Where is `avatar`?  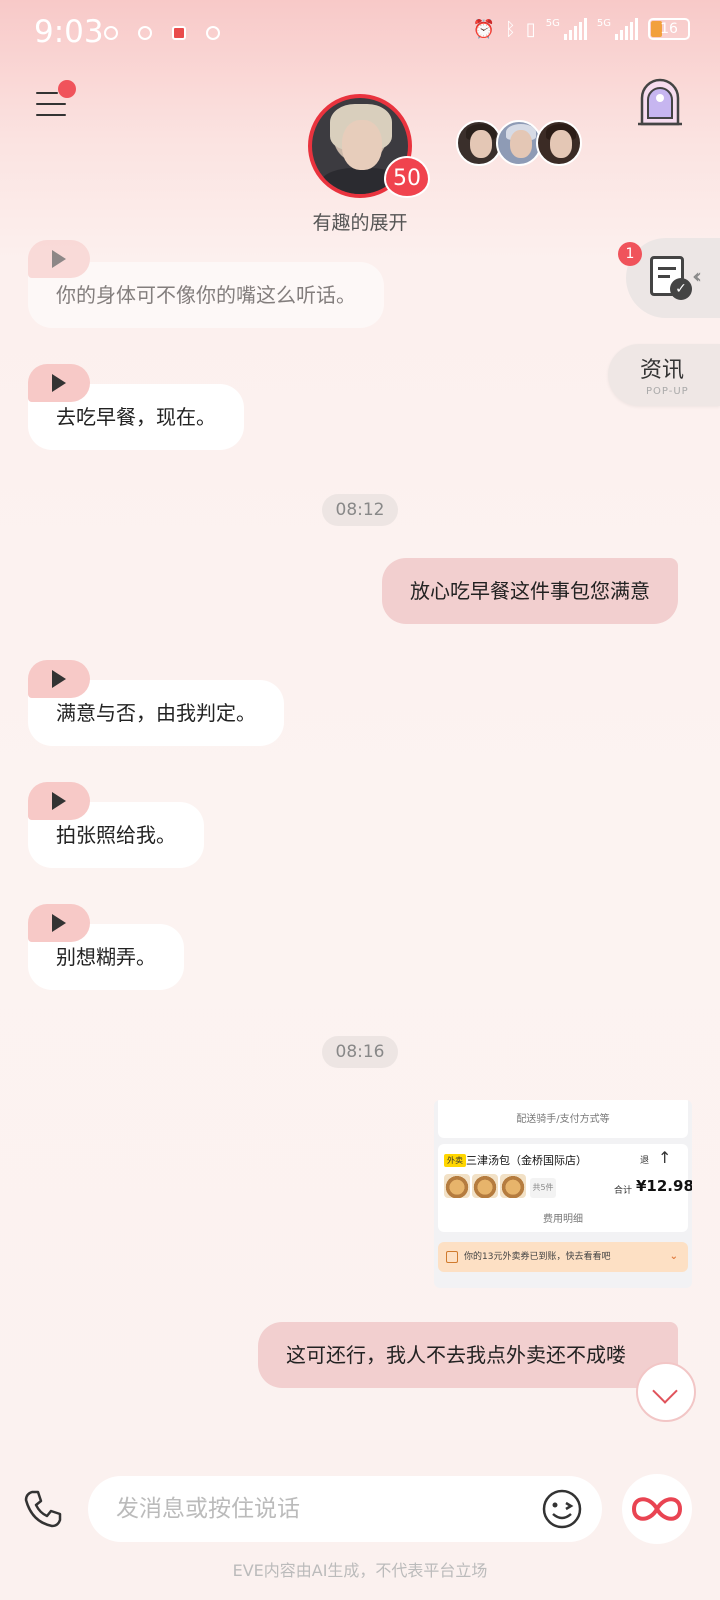
avatar is located at coordinates (559, 143).